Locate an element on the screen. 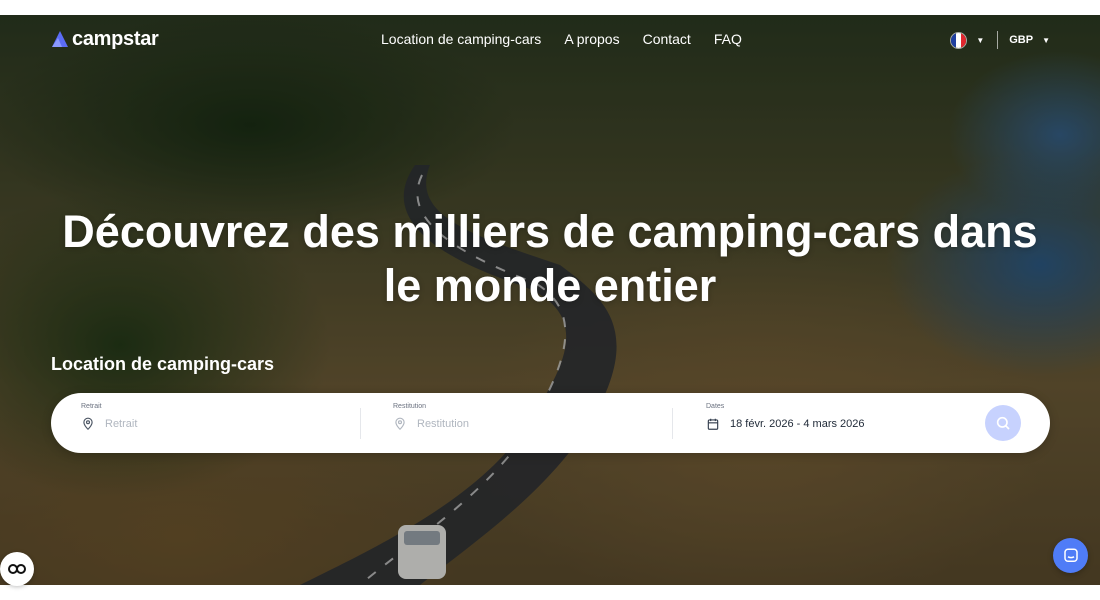 The width and height of the screenshot is (1100, 600). currency-caret-icon: ▼ is located at coordinates (1046, 40).